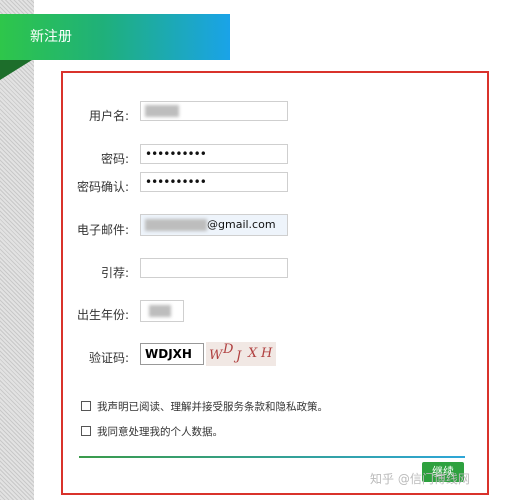  I want to click on terms-checkbox, so click(86, 406).